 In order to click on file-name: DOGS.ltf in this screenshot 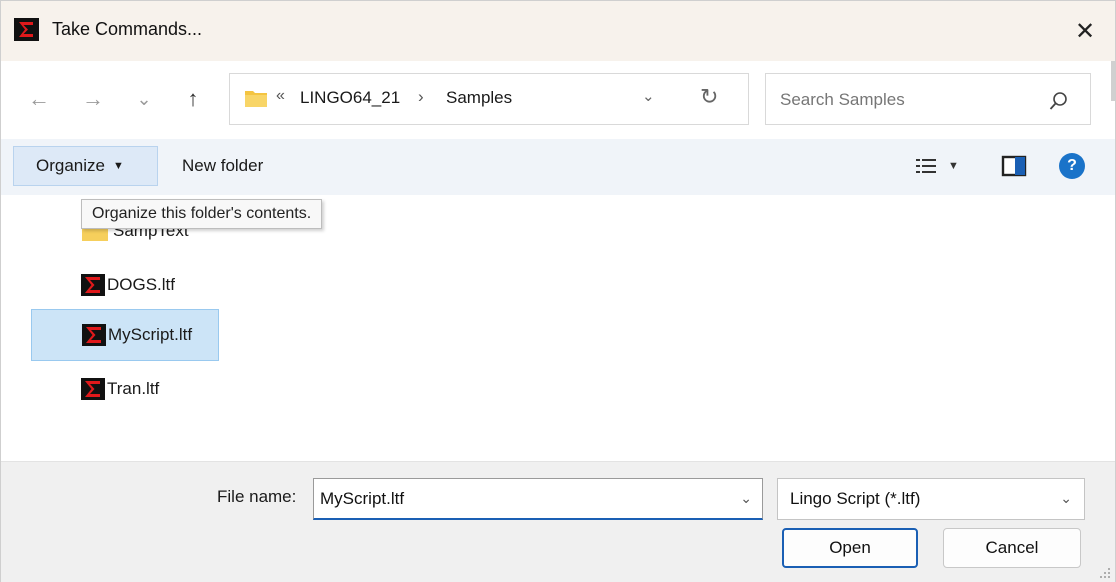, I will do `click(141, 284)`.